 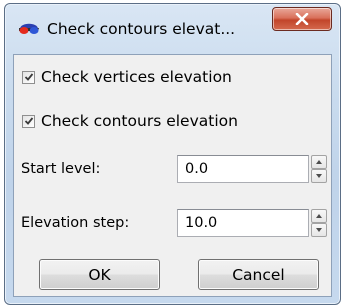 What do you see at coordinates (243, 223) in the screenshot?
I see `elevation-step-input` at bounding box center [243, 223].